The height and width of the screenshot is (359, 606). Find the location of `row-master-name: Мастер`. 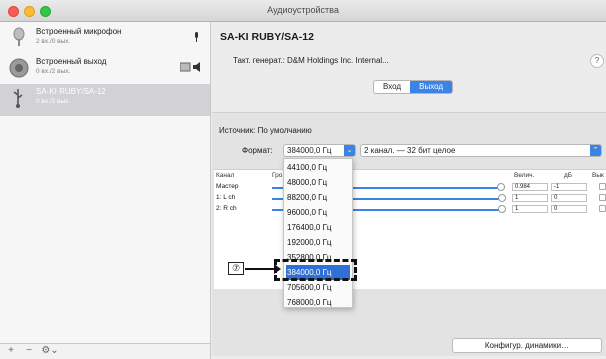

row-master-name: Мастер is located at coordinates (227, 186).